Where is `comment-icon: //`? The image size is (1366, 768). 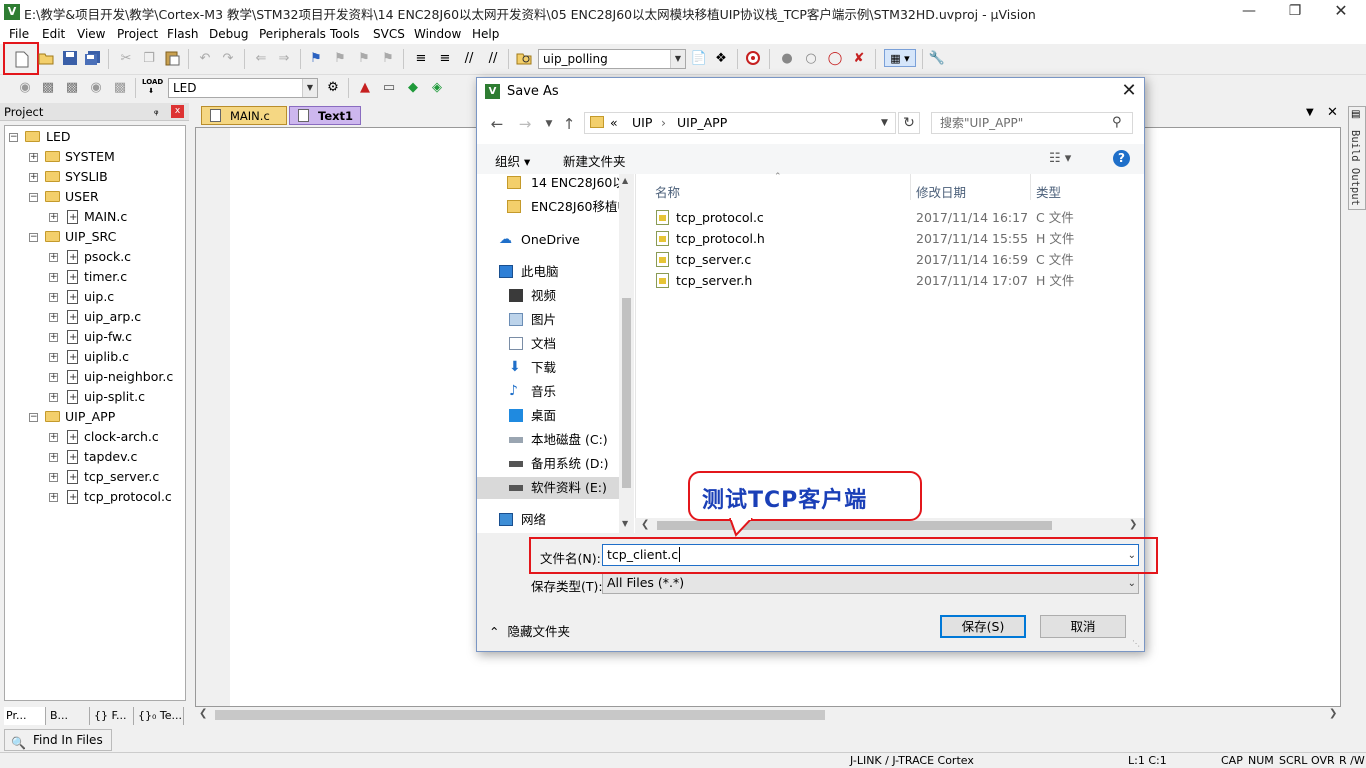
comment-icon: // is located at coordinates (469, 59).